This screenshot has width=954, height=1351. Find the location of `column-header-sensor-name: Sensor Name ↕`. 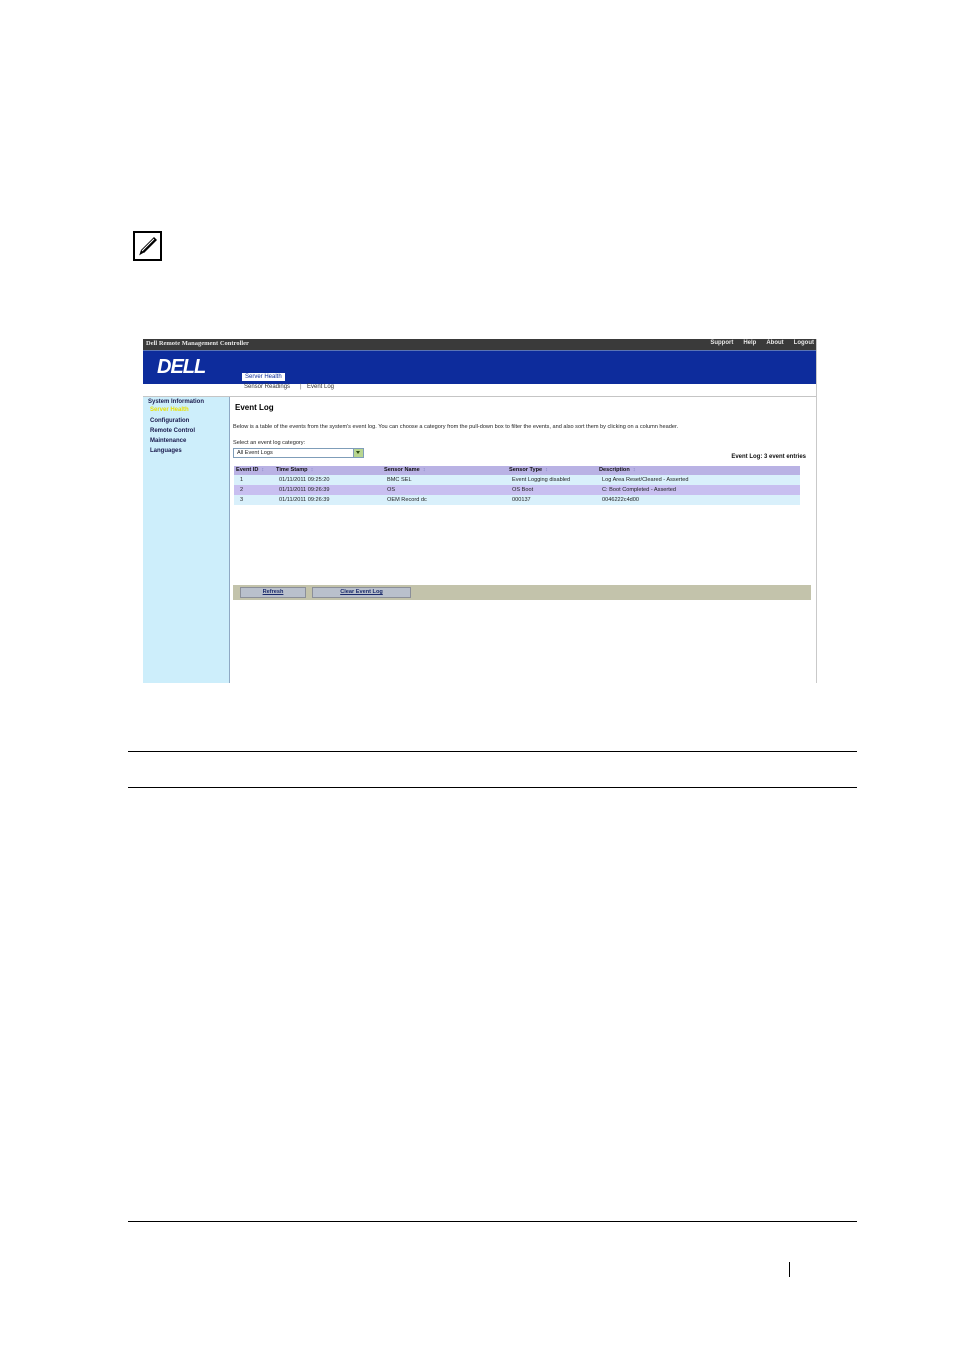

column-header-sensor-name: Sensor Name ↕ is located at coordinates (405, 470).